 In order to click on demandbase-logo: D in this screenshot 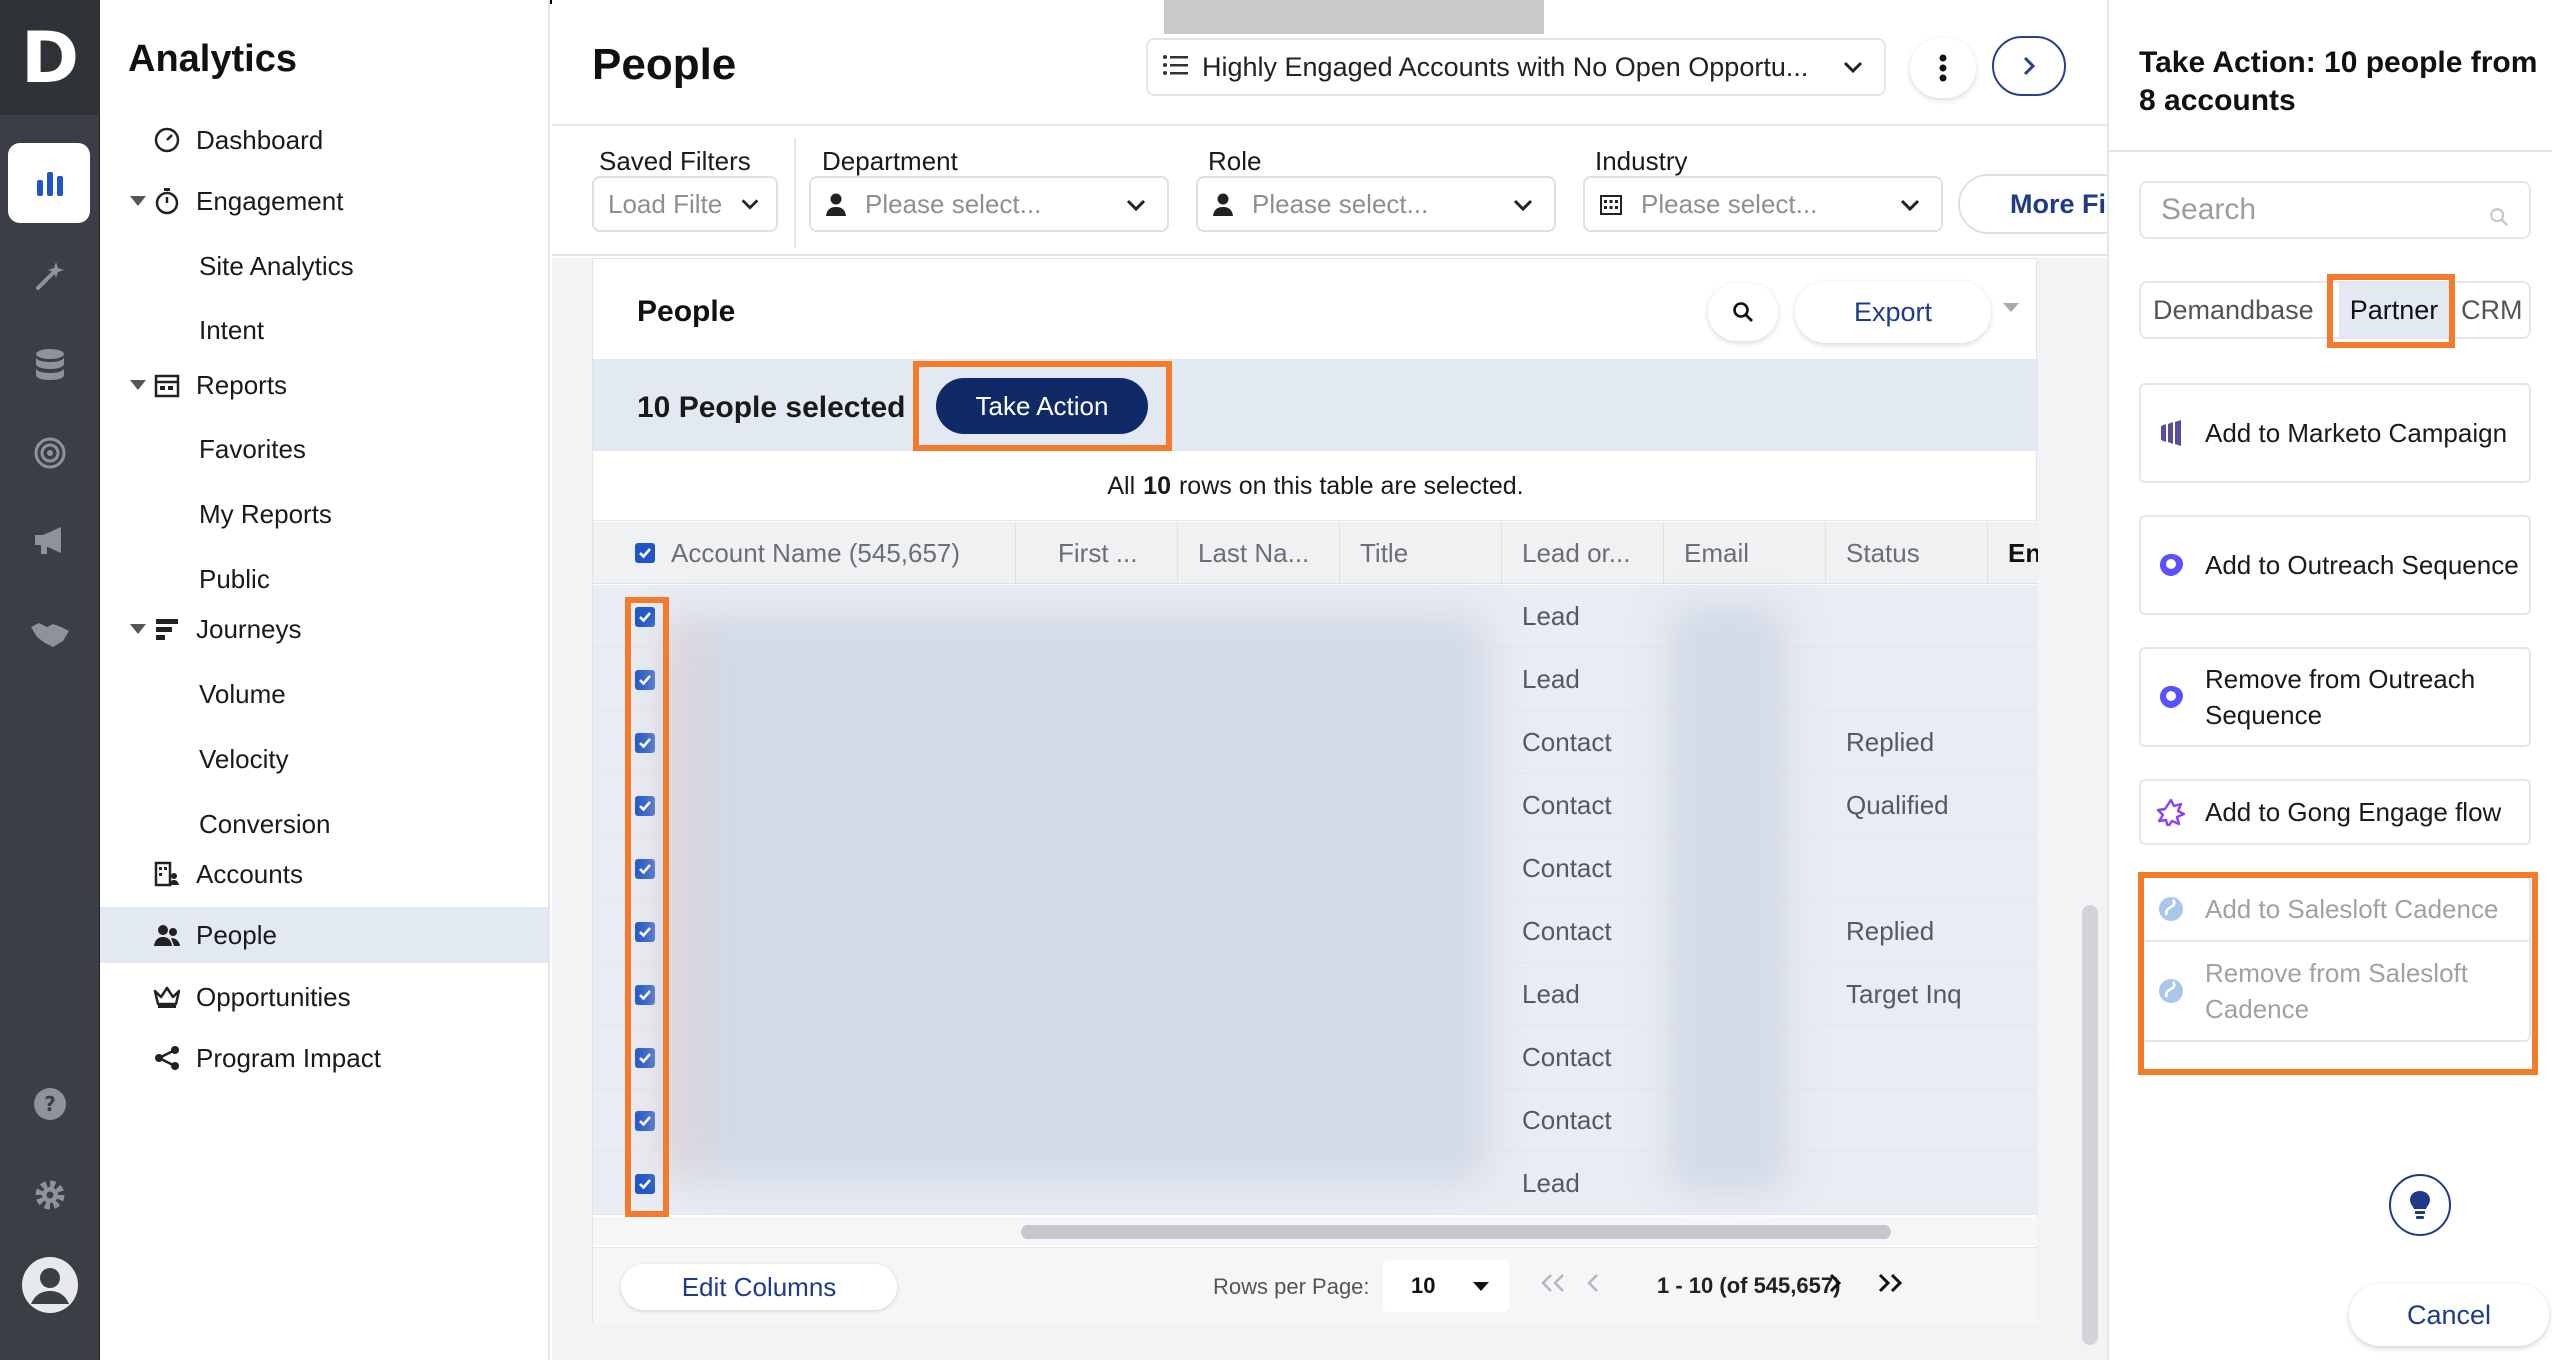, I will do `click(50, 57)`.